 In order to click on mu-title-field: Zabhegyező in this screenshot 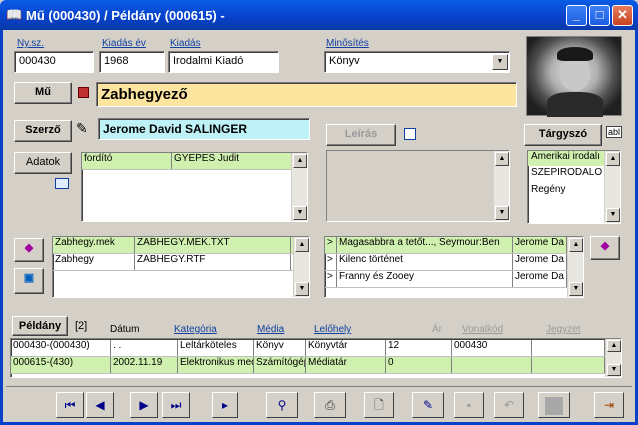, I will do `click(306, 94)`.